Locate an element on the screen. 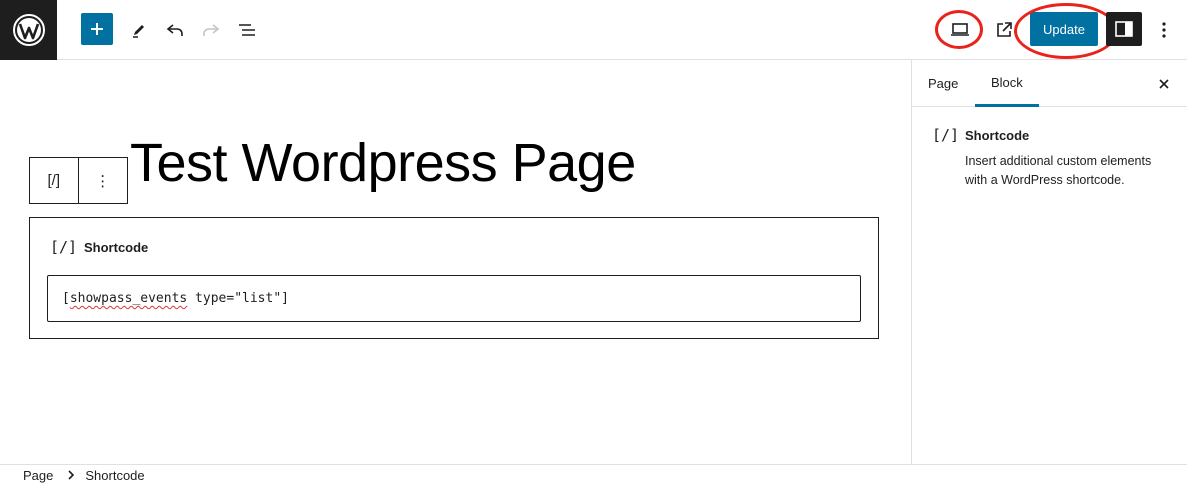  wordpress-logo is located at coordinates (28, 30).